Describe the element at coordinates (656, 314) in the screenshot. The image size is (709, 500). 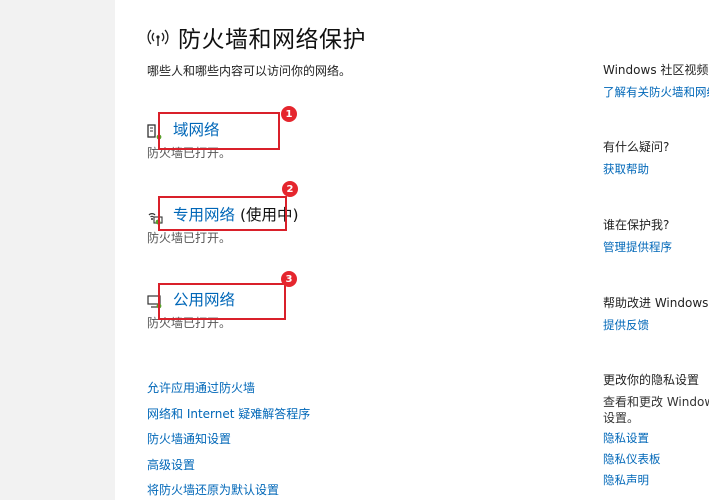
I see `feedback-section: 帮助改进 Windows 提供反馈` at that location.